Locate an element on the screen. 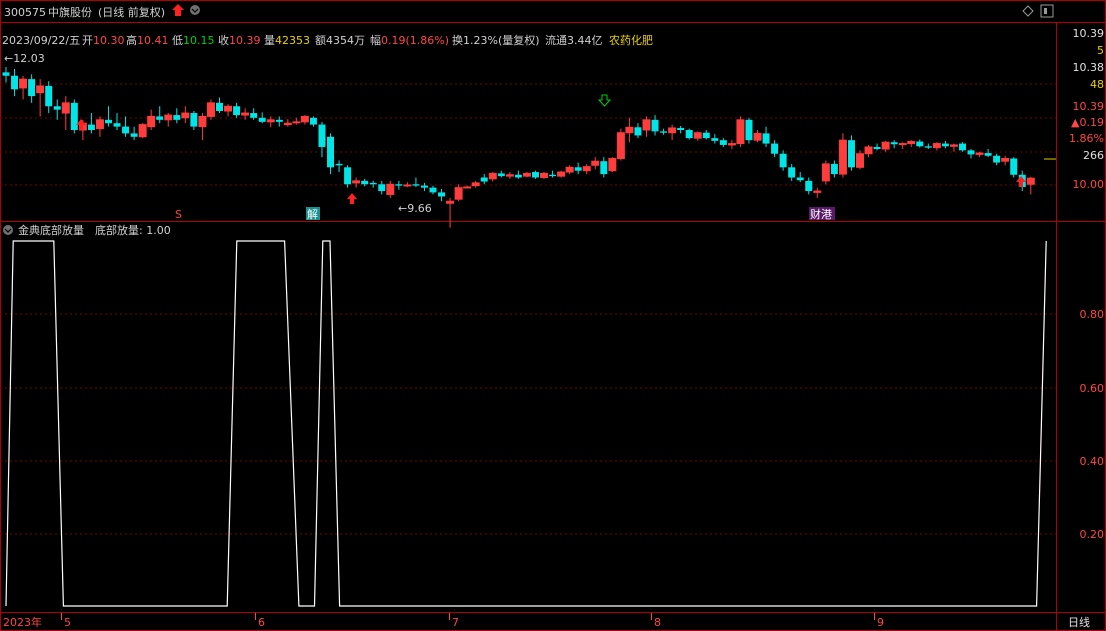  indicator-axis-label: 0.80 is located at coordinates (1092, 314).